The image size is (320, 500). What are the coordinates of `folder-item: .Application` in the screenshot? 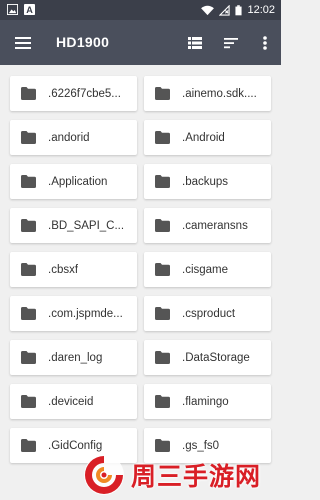 It's located at (73, 181).